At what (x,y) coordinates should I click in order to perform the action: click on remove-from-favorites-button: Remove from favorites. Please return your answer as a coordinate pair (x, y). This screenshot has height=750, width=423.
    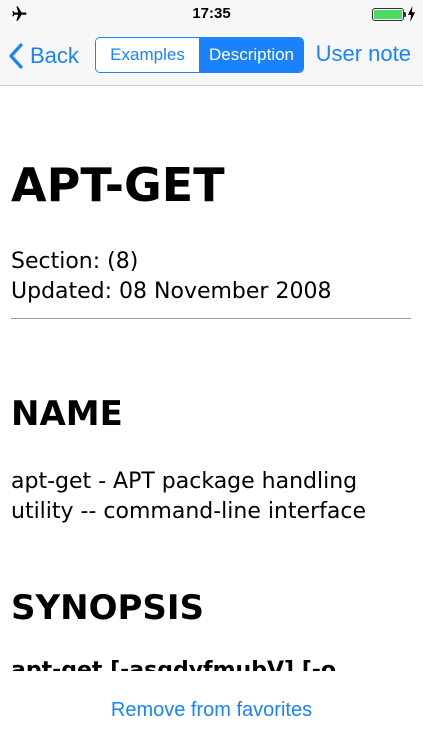
    Looking at the image, I should click on (211, 710).